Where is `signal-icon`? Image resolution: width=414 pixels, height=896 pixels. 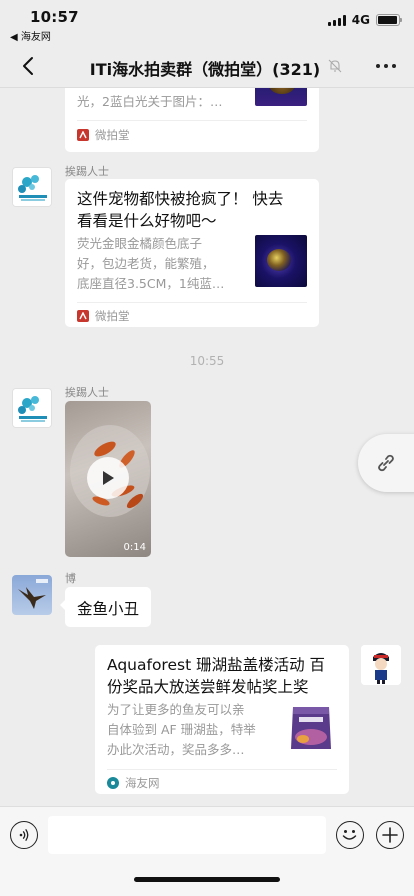 signal-icon is located at coordinates (336, 20).